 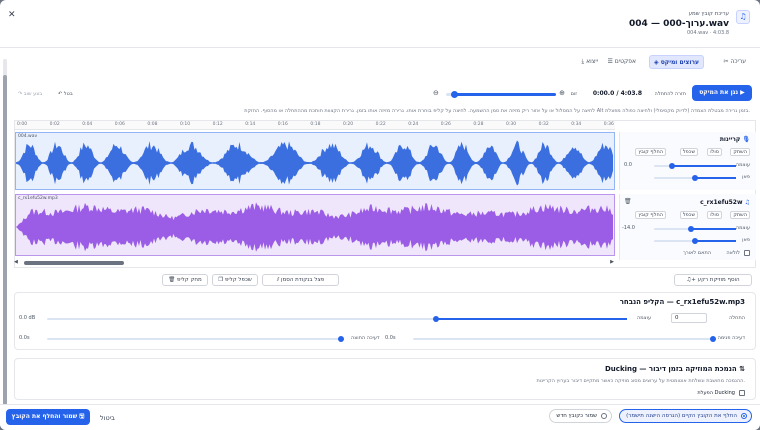 What do you see at coordinates (679, 62) in the screenshot?
I see `tab-channels-label: ערוצים ומיקס` at bounding box center [679, 62].